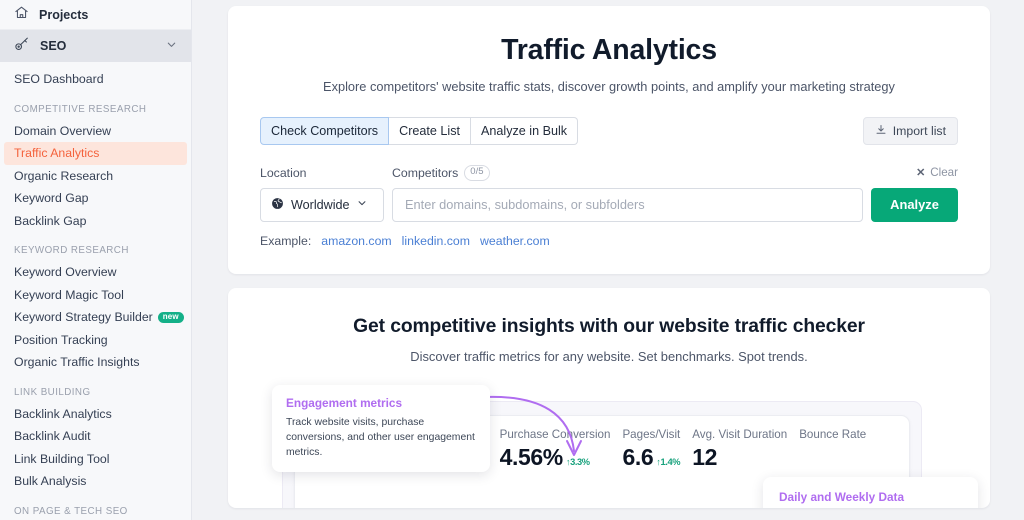  What do you see at coordinates (50, 481) in the screenshot?
I see `sidebar-item-label: Bulk Analysis` at bounding box center [50, 481].